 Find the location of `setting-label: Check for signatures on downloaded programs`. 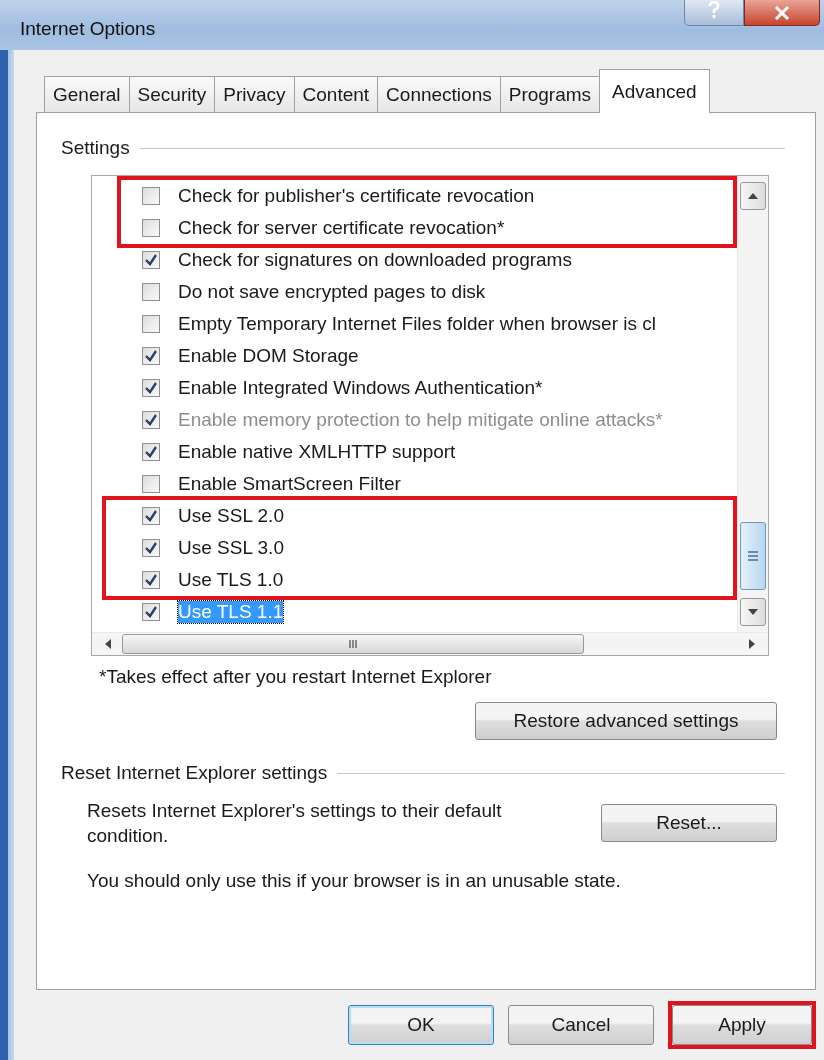

setting-label: Check for signatures on downloaded programs is located at coordinates (375, 260).